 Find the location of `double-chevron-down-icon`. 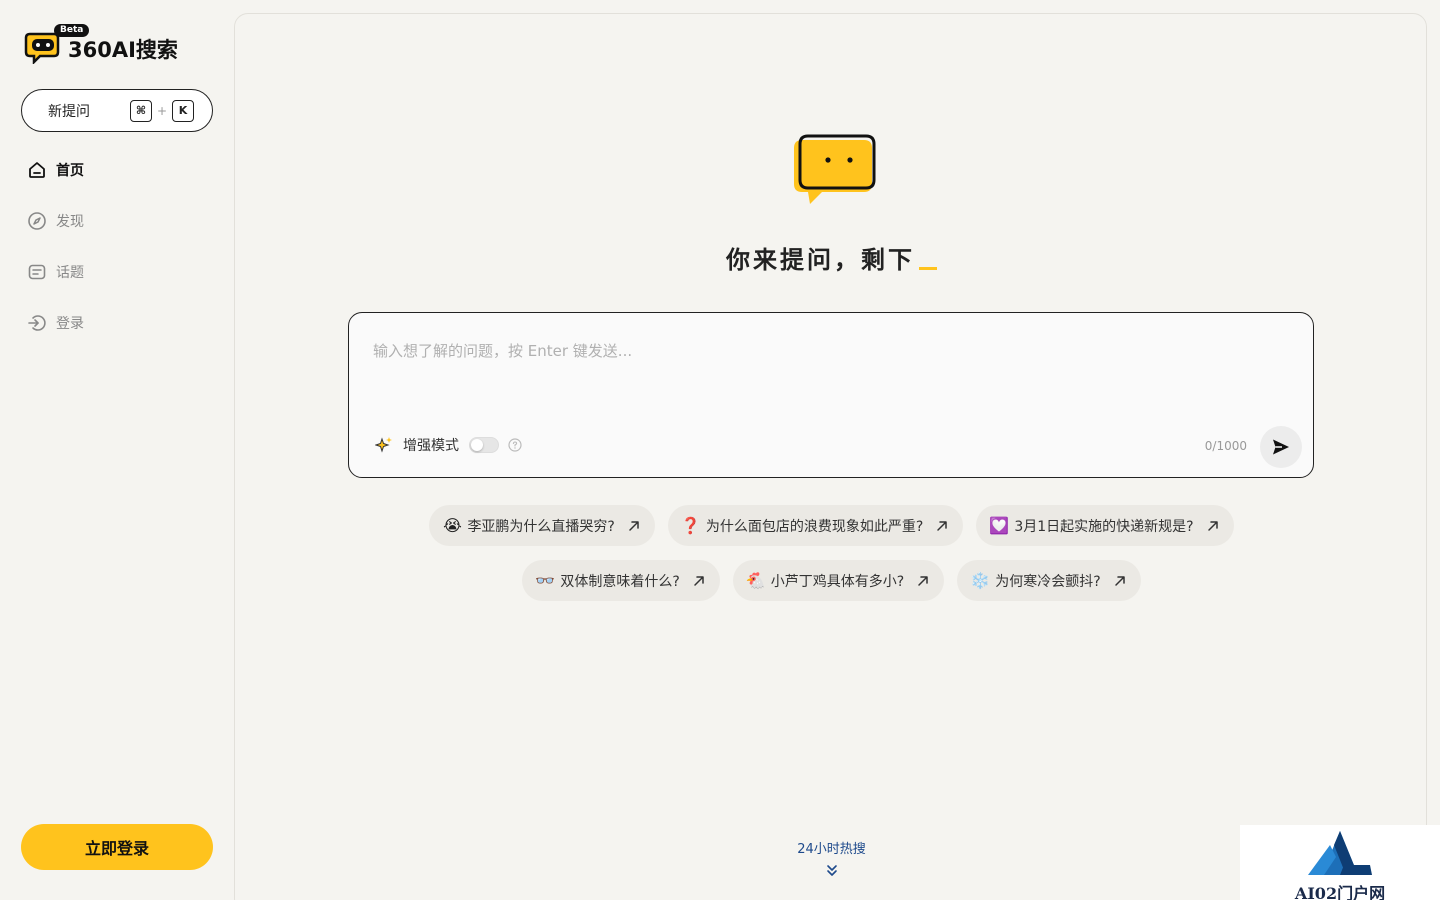

double-chevron-down-icon is located at coordinates (831, 870).